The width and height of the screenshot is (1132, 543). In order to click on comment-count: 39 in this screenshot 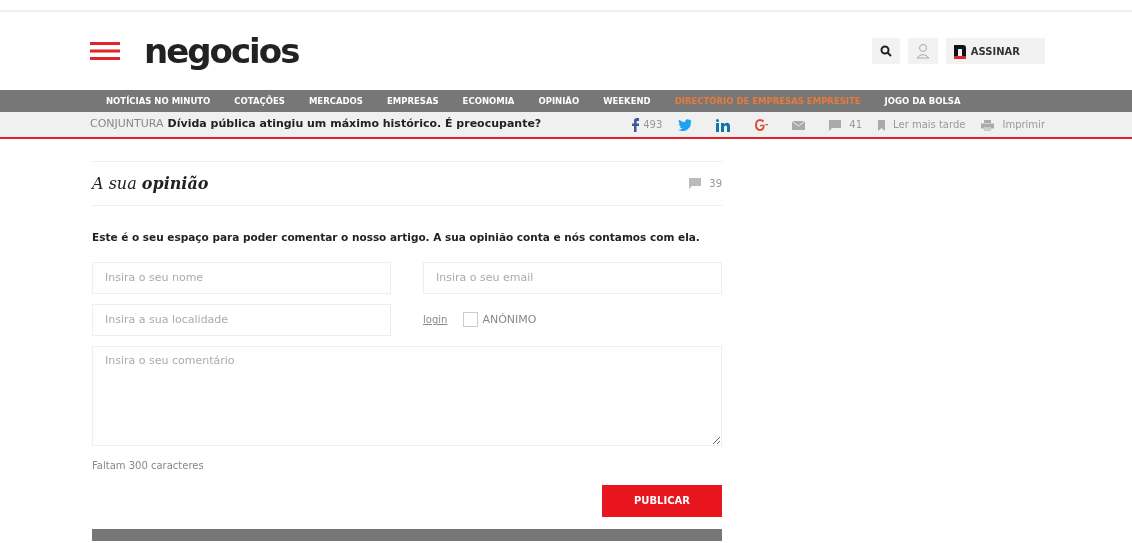, I will do `click(715, 184)`.